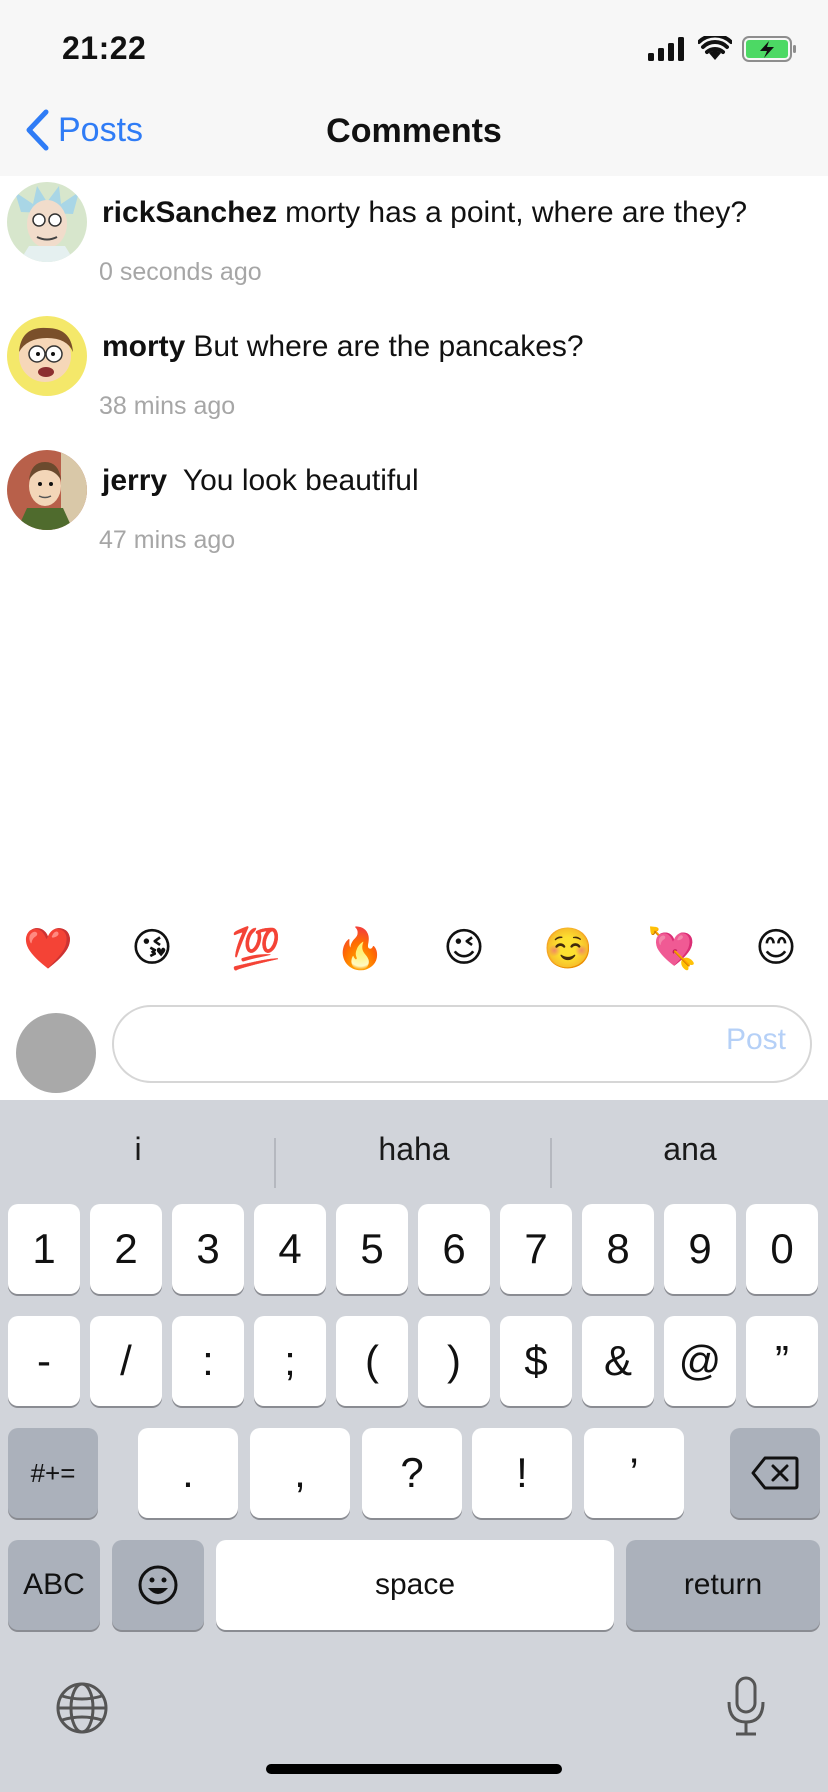  I want to click on top-bar: 21:22 Posts Comments, so click(414, 88).